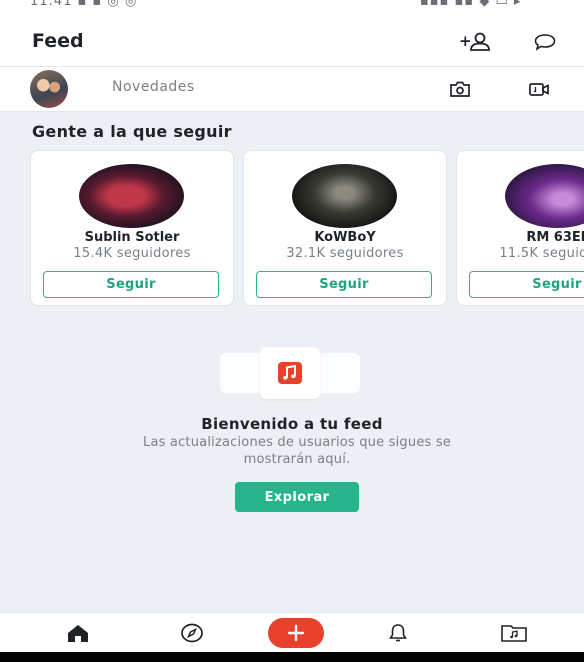  What do you see at coordinates (345, 237) in the screenshot?
I see `suggestion-name: KoWBoY` at bounding box center [345, 237].